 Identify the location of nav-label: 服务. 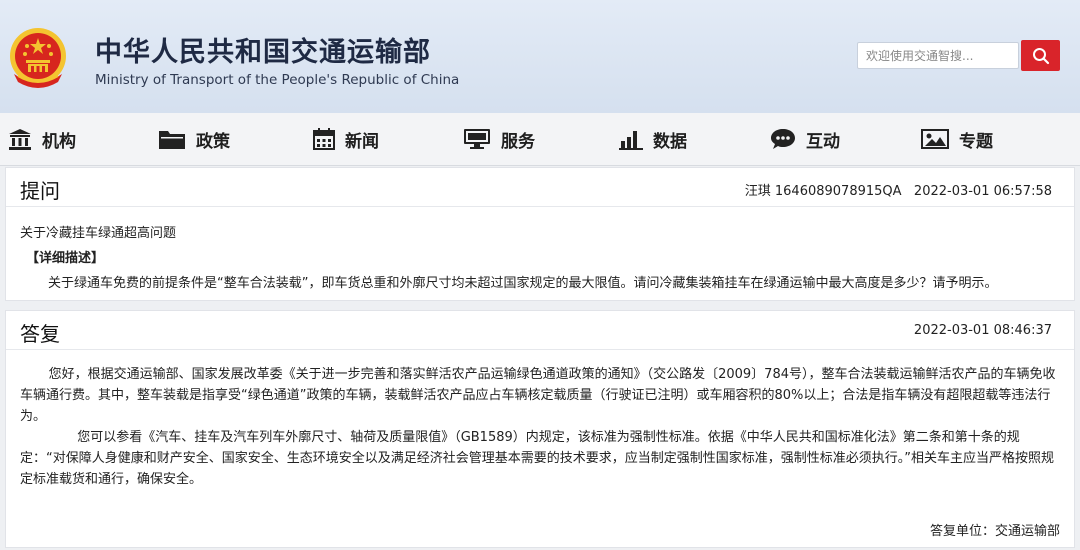
(518, 141).